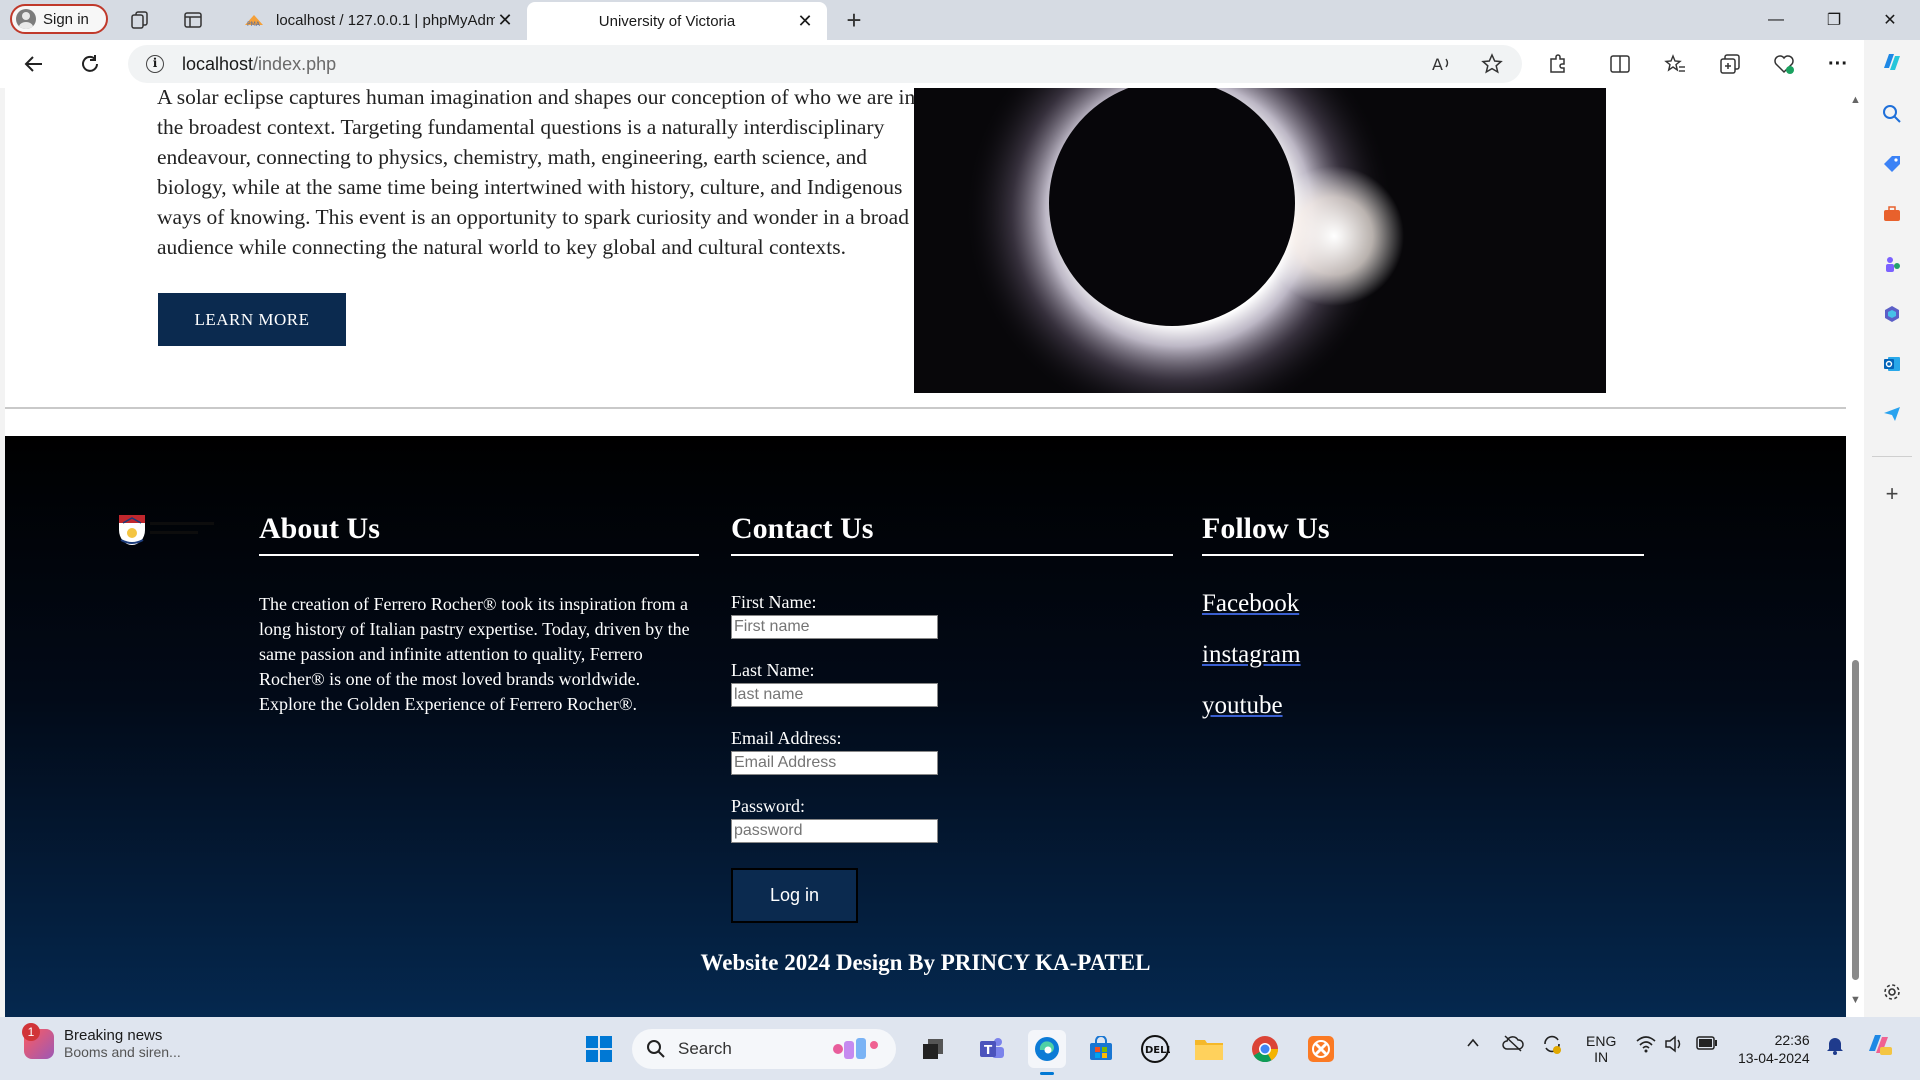 Image resolution: width=1920 pixels, height=1080 pixels. I want to click on xampp-icon, so click(1321, 1049).